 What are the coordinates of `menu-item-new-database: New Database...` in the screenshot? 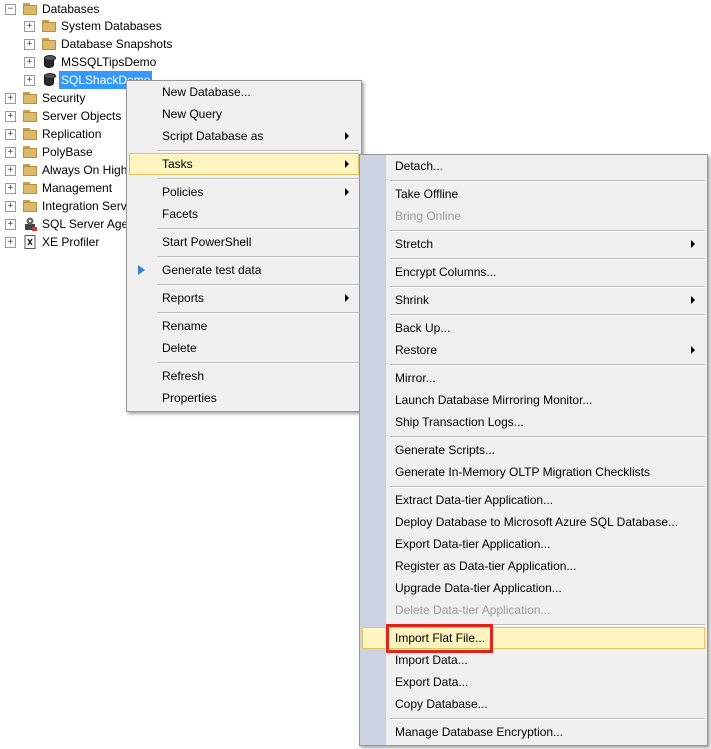 It's located at (244, 92).